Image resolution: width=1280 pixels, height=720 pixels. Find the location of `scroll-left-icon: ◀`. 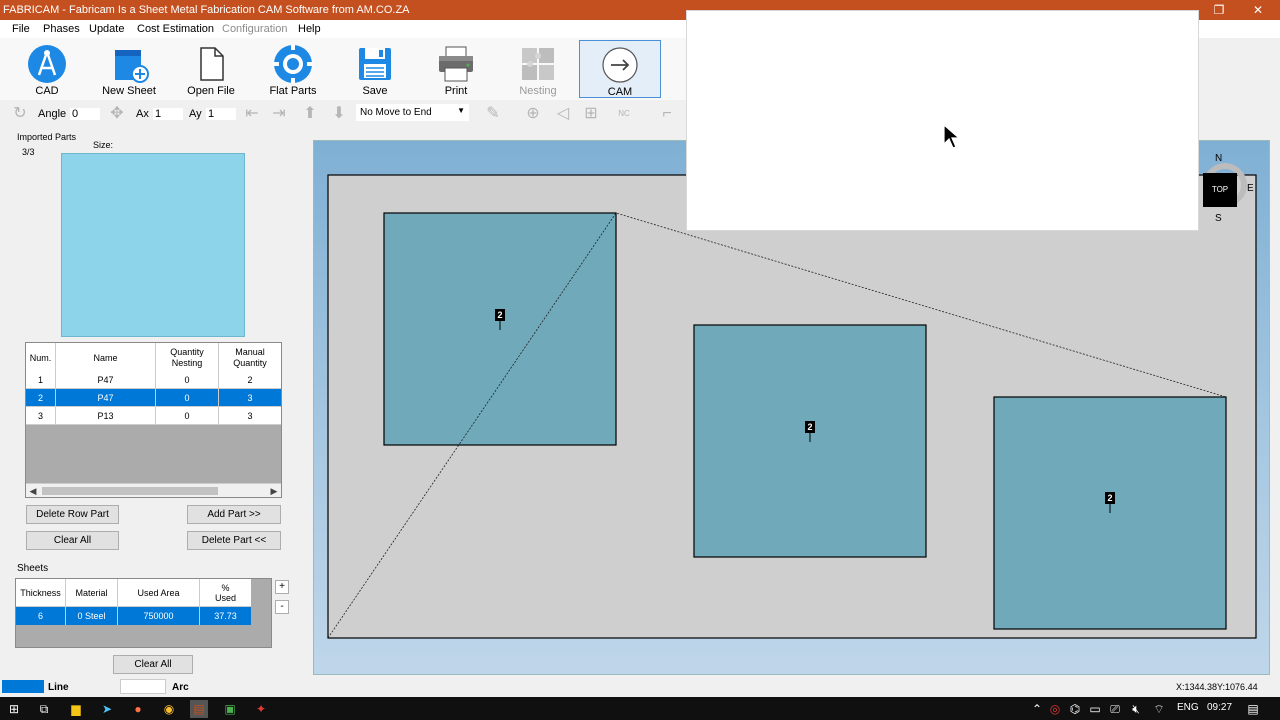

scroll-left-icon: ◀ is located at coordinates (33, 491).